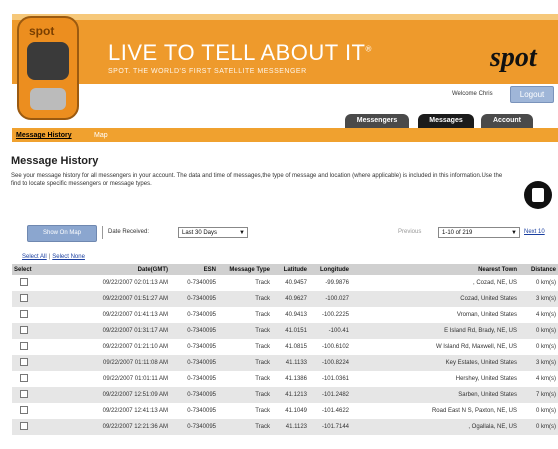 Image resolution: width=558 pixels, height=449 pixels. What do you see at coordinates (538, 195) in the screenshot?
I see `help-icon` at bounding box center [538, 195].